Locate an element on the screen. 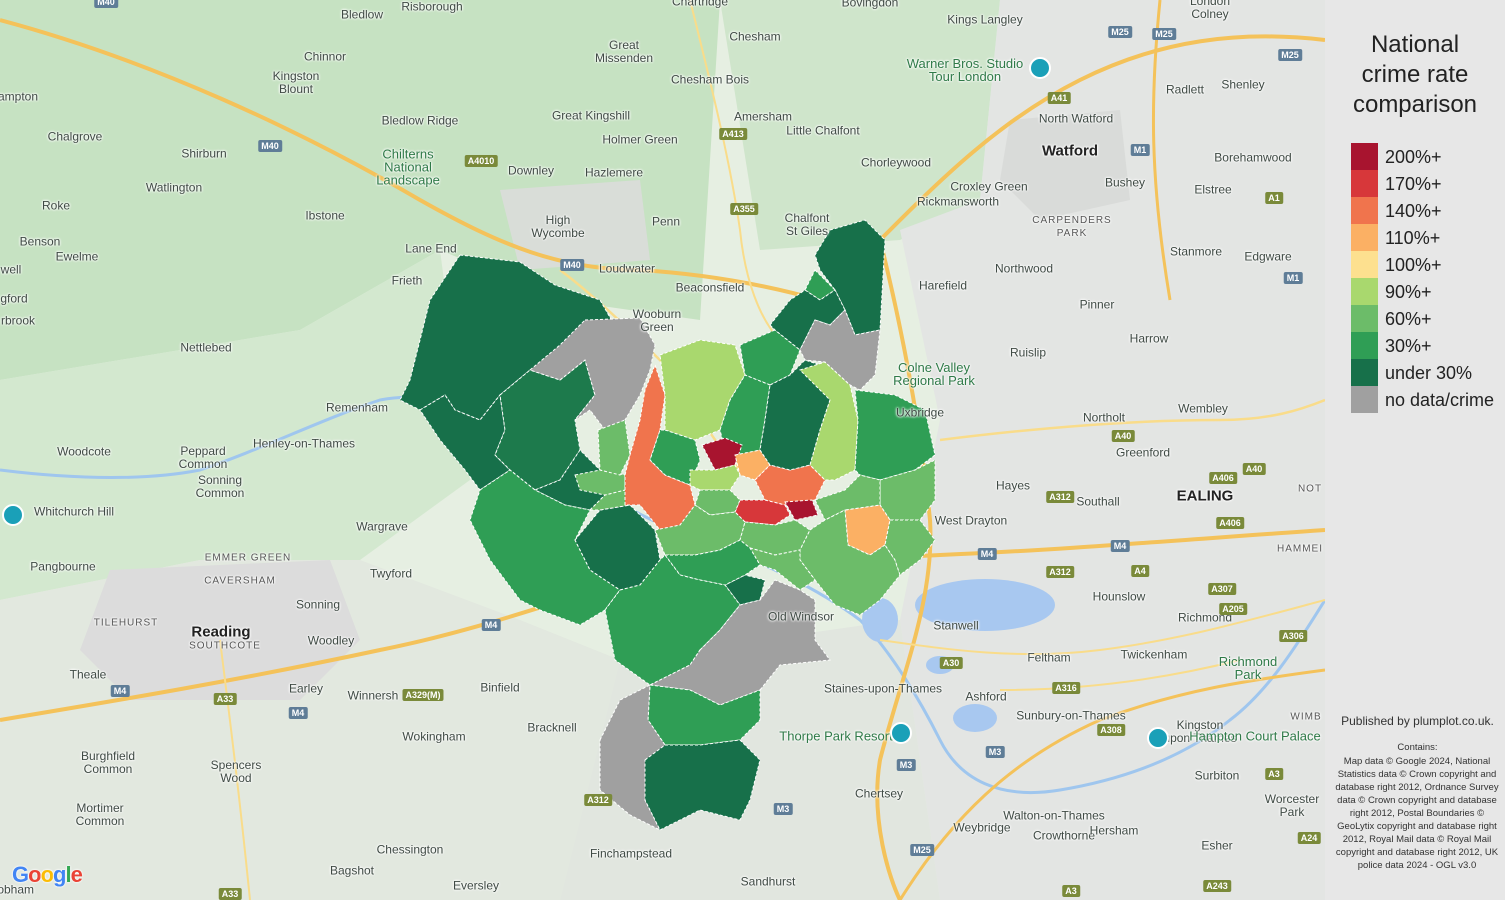  place-label: Croxley Green is located at coordinates (989, 186).